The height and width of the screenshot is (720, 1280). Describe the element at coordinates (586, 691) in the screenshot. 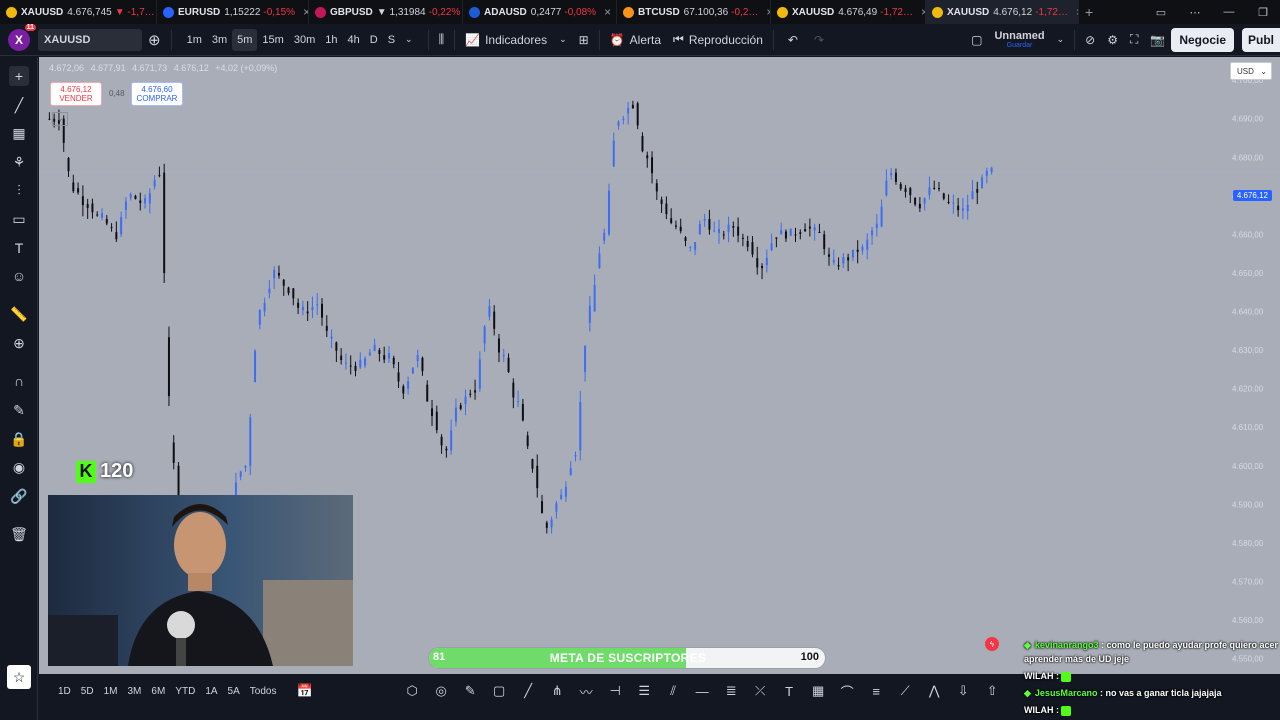

I see `path-tool-icon: 〰` at that location.